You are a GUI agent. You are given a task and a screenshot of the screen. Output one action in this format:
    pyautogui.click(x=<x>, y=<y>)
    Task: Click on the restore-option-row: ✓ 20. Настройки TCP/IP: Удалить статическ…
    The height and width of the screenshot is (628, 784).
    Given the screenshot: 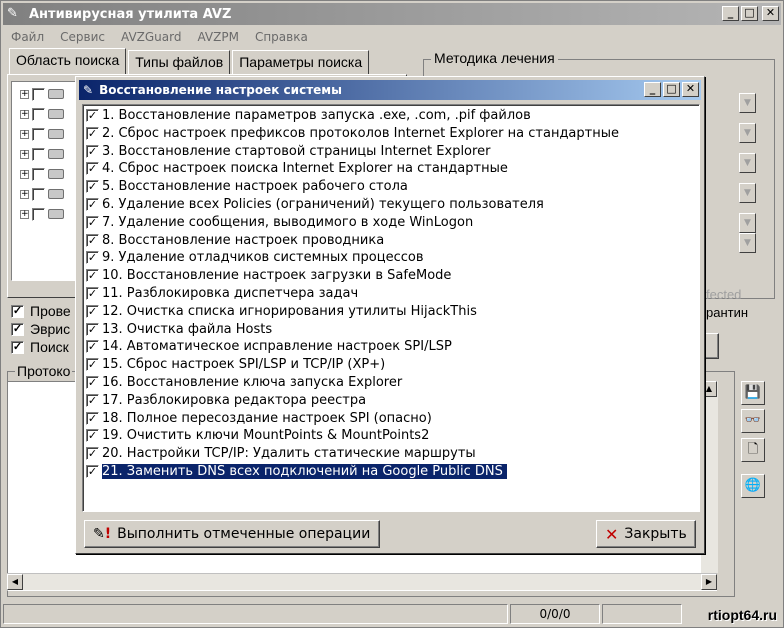 What is the action you would take?
    pyautogui.click(x=281, y=453)
    